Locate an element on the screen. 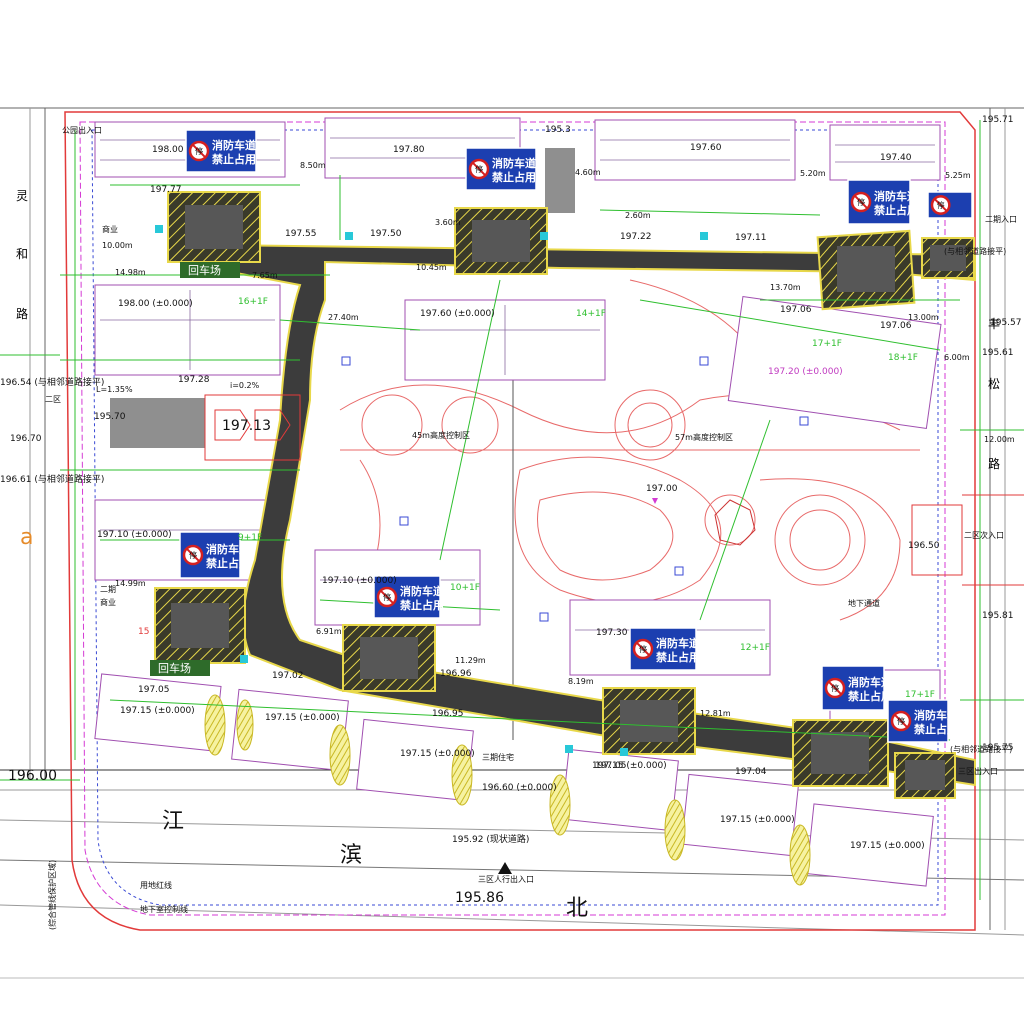 The image size is (1024, 1024). elev-197-60-base: 197.60 (±0.000) is located at coordinates (457, 314).